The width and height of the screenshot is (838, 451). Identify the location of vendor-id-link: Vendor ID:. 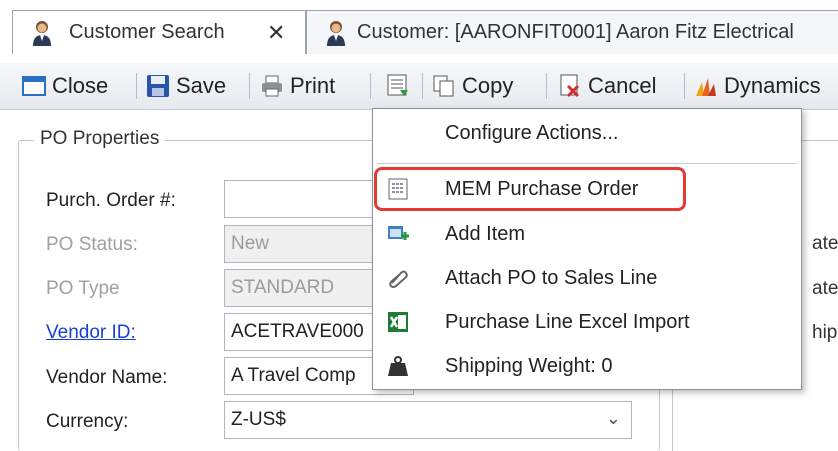
(91, 333).